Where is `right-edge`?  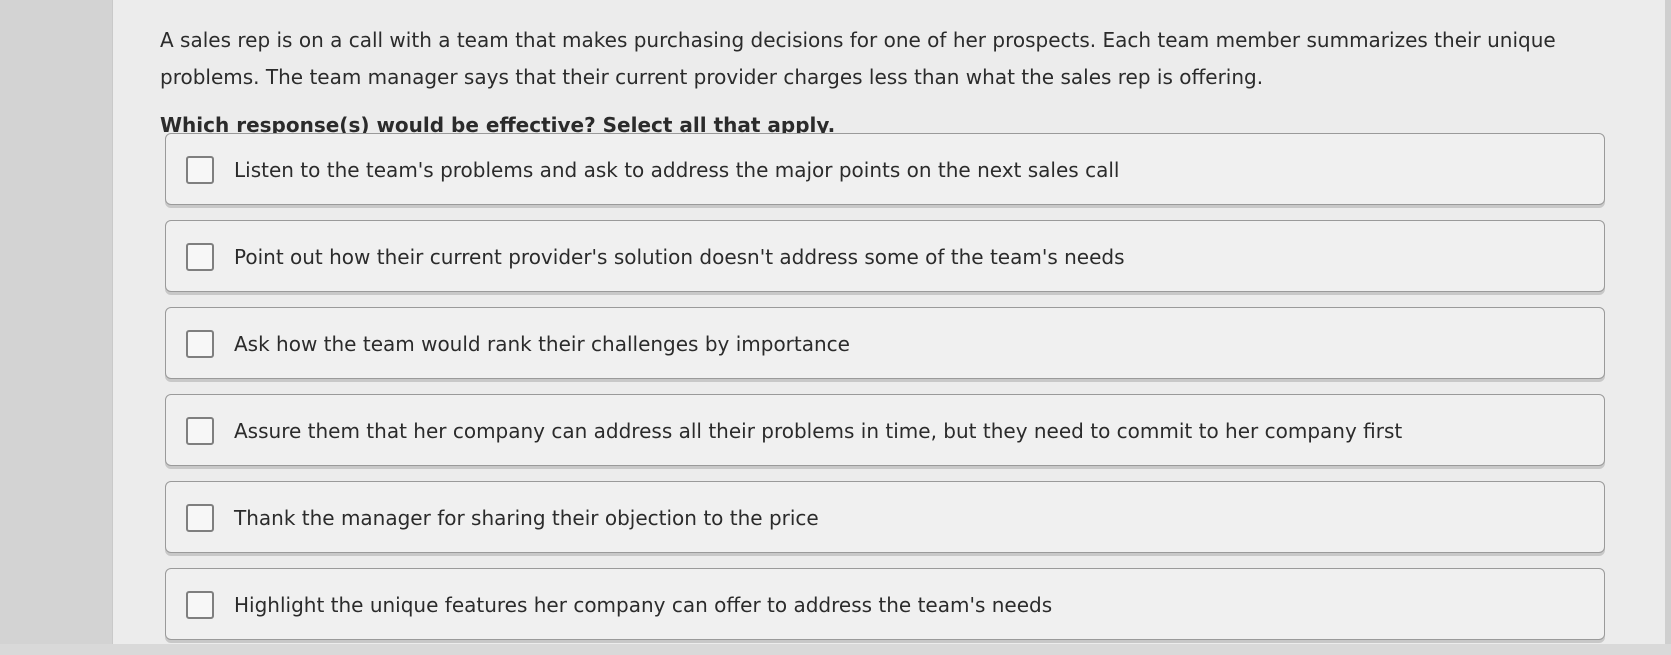 right-edge is located at coordinates (1668, 322).